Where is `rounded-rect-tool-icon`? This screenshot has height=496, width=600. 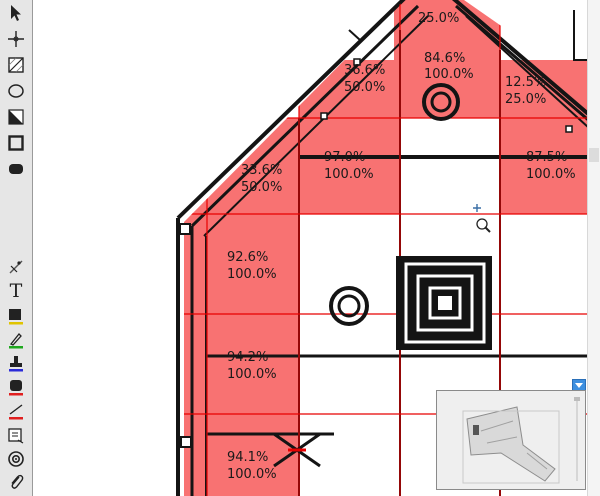 rounded-rect-tool-icon is located at coordinates (16, 169).